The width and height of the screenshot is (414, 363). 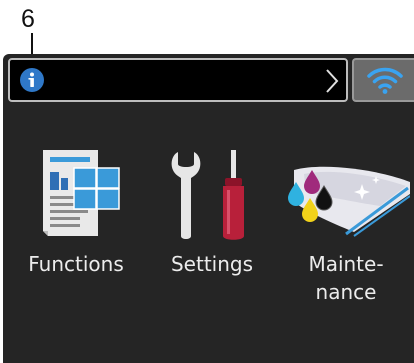 I want to click on functions-button: Functions, so click(x=76, y=208).